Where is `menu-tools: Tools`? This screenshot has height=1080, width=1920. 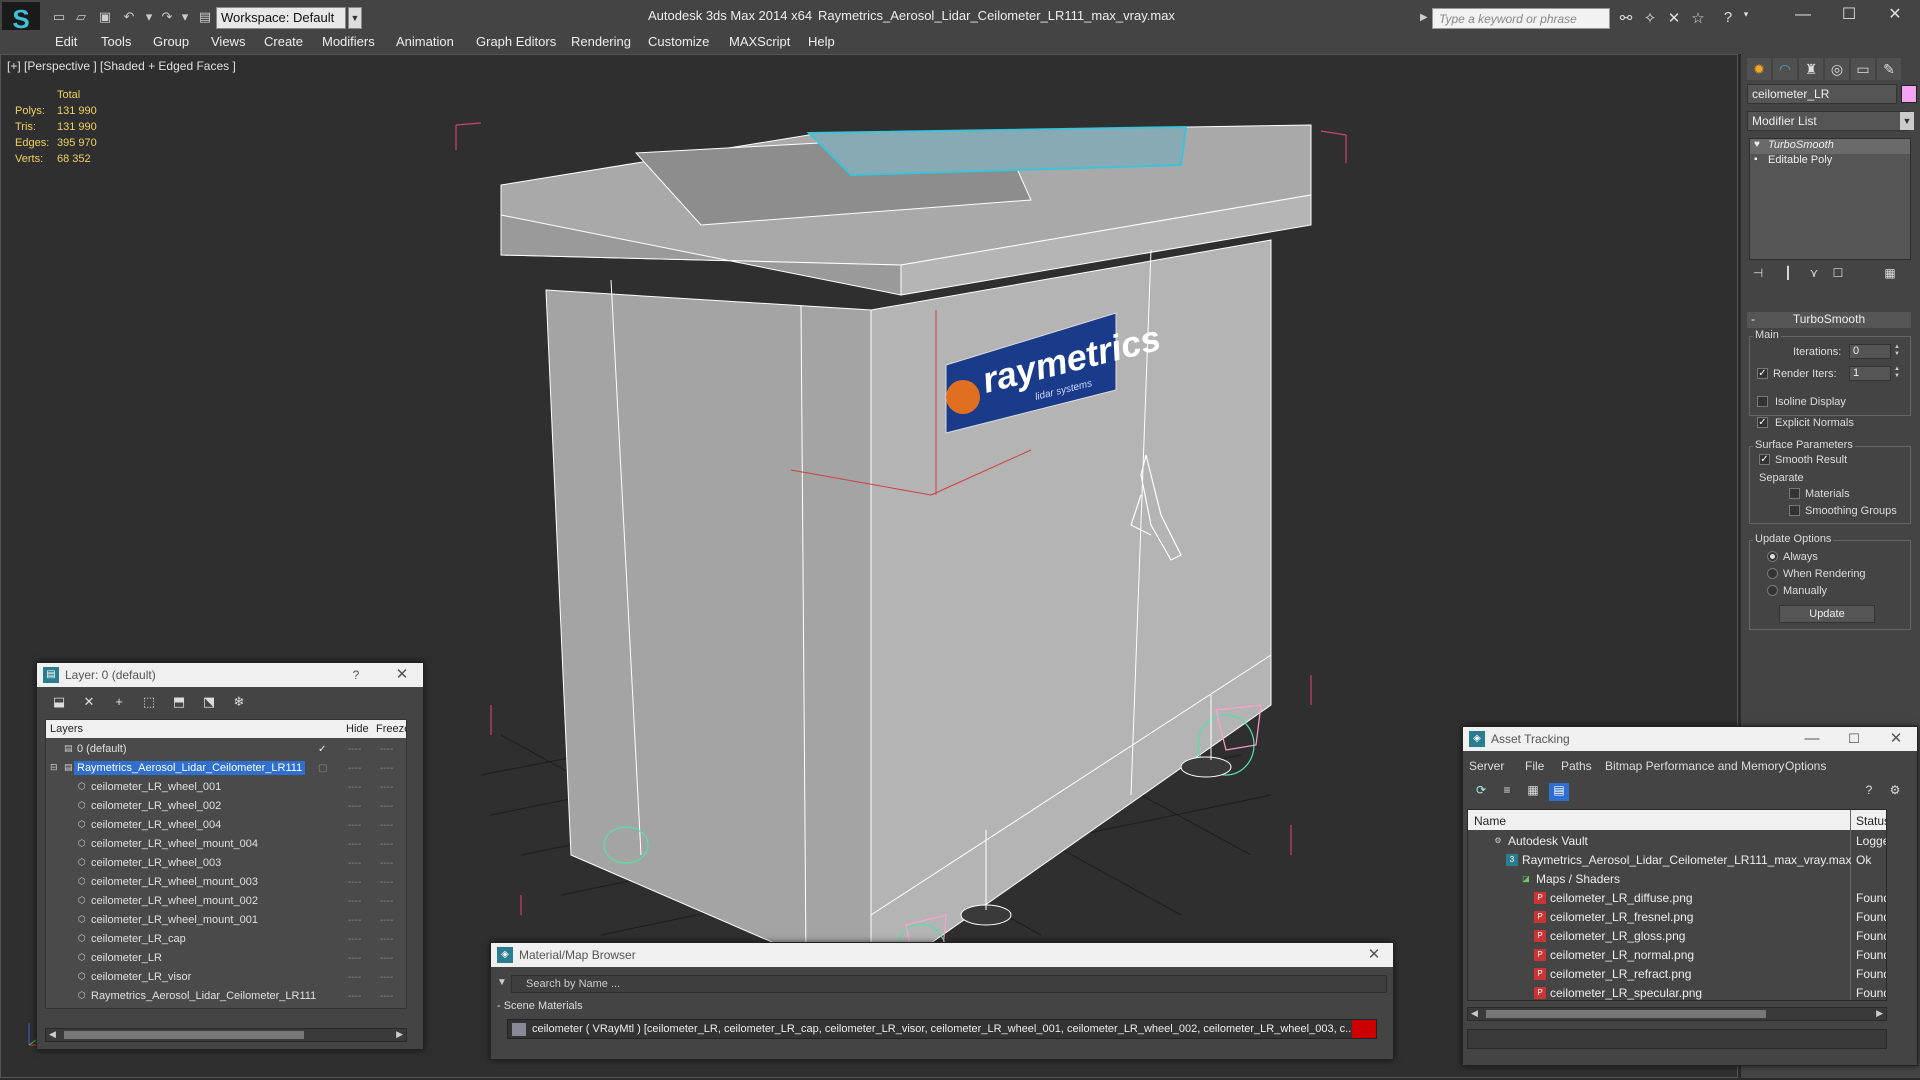 menu-tools: Tools is located at coordinates (116, 41).